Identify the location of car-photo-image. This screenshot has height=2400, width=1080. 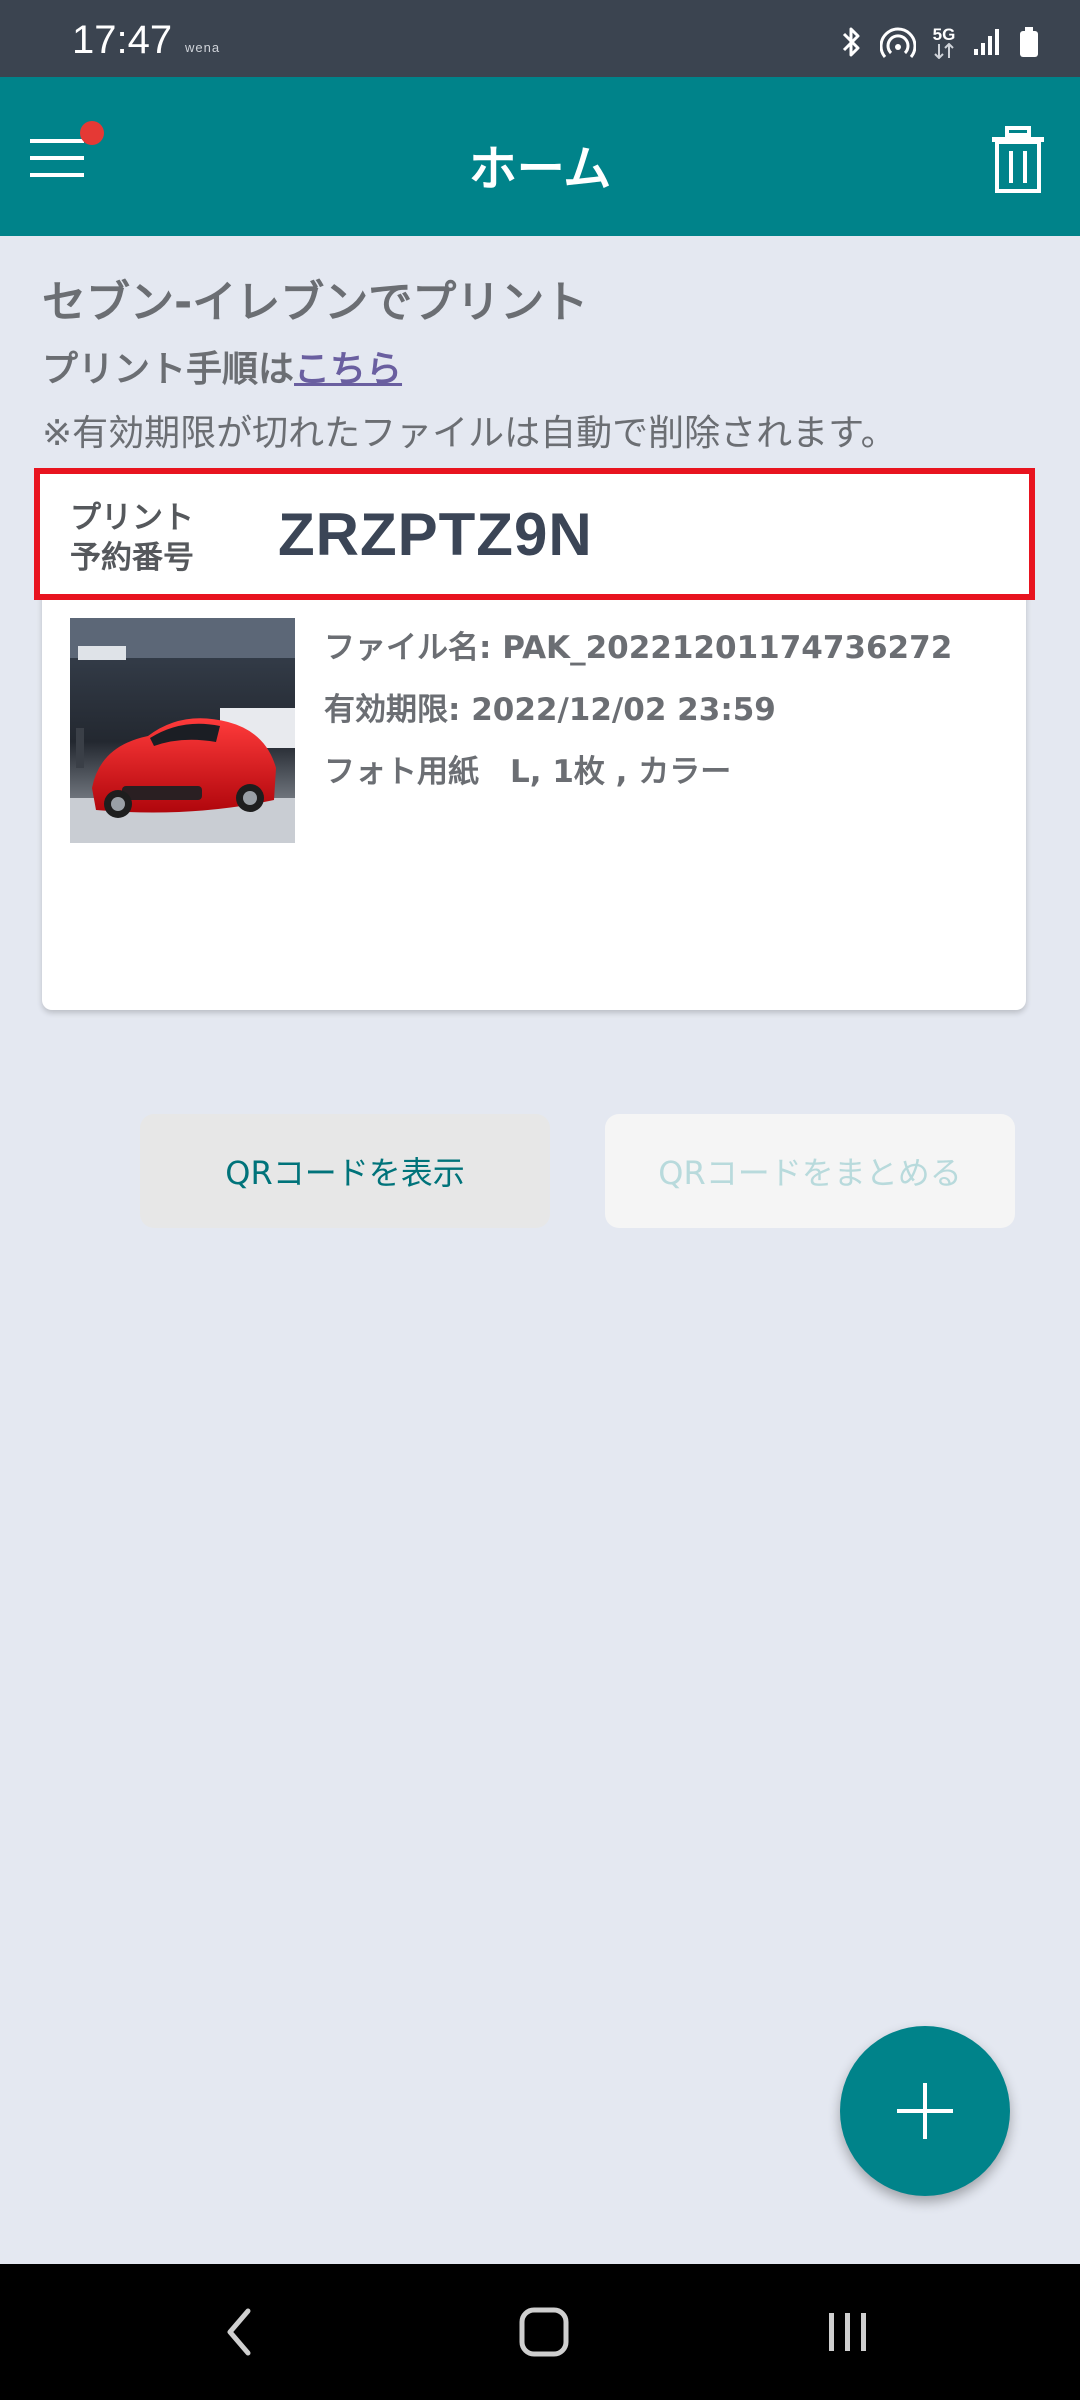
(182, 730).